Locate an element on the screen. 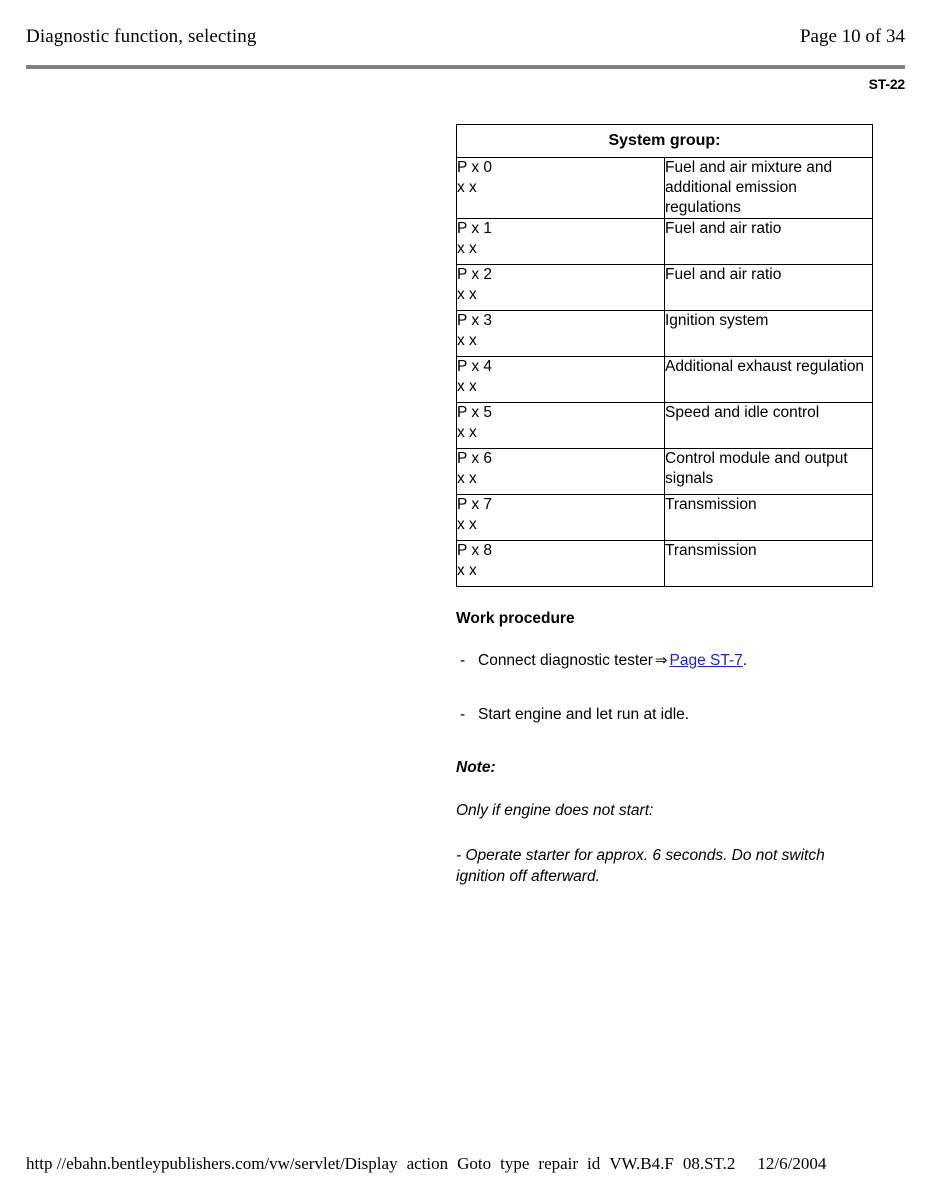  table-row: P x 3 x x Ignition system is located at coordinates (664, 333).